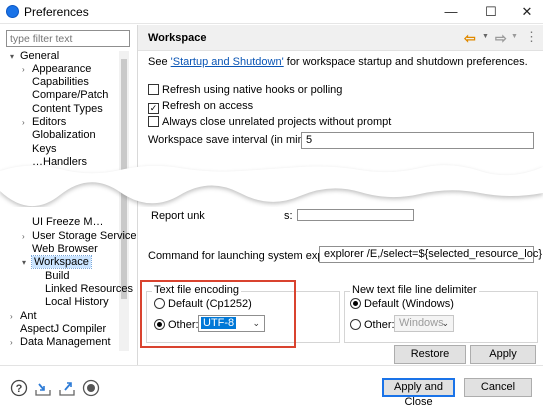 The image size is (543, 408). Describe the element at coordinates (67, 388) in the screenshot. I see `export-icon` at that location.